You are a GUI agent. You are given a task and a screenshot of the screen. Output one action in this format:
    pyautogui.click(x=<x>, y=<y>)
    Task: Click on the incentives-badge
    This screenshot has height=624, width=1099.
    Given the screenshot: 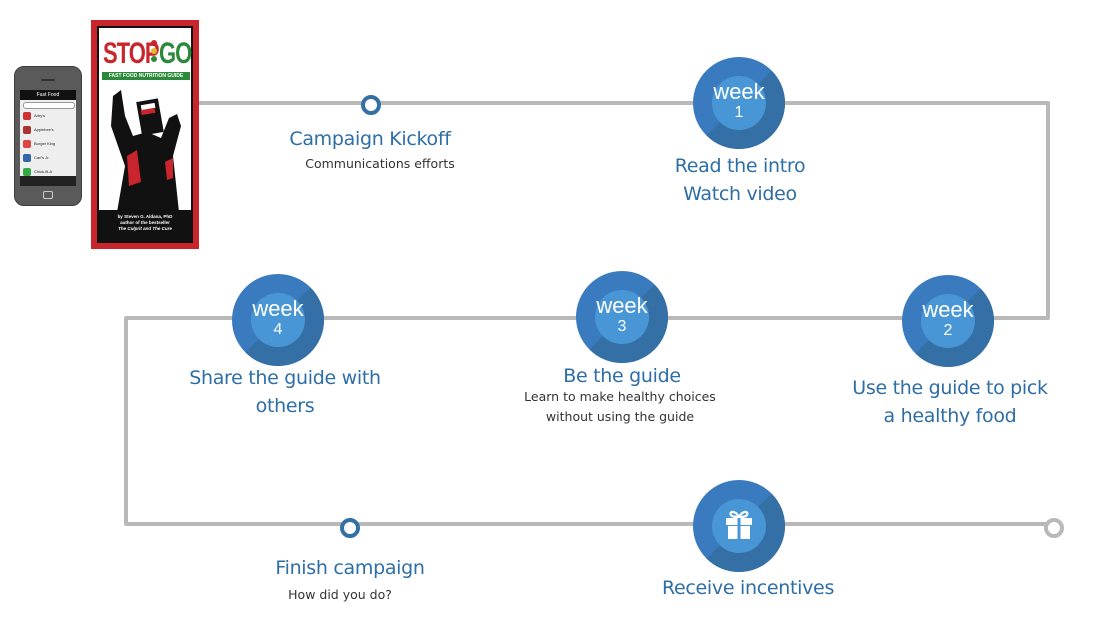 What is the action you would take?
    pyautogui.click(x=739, y=526)
    